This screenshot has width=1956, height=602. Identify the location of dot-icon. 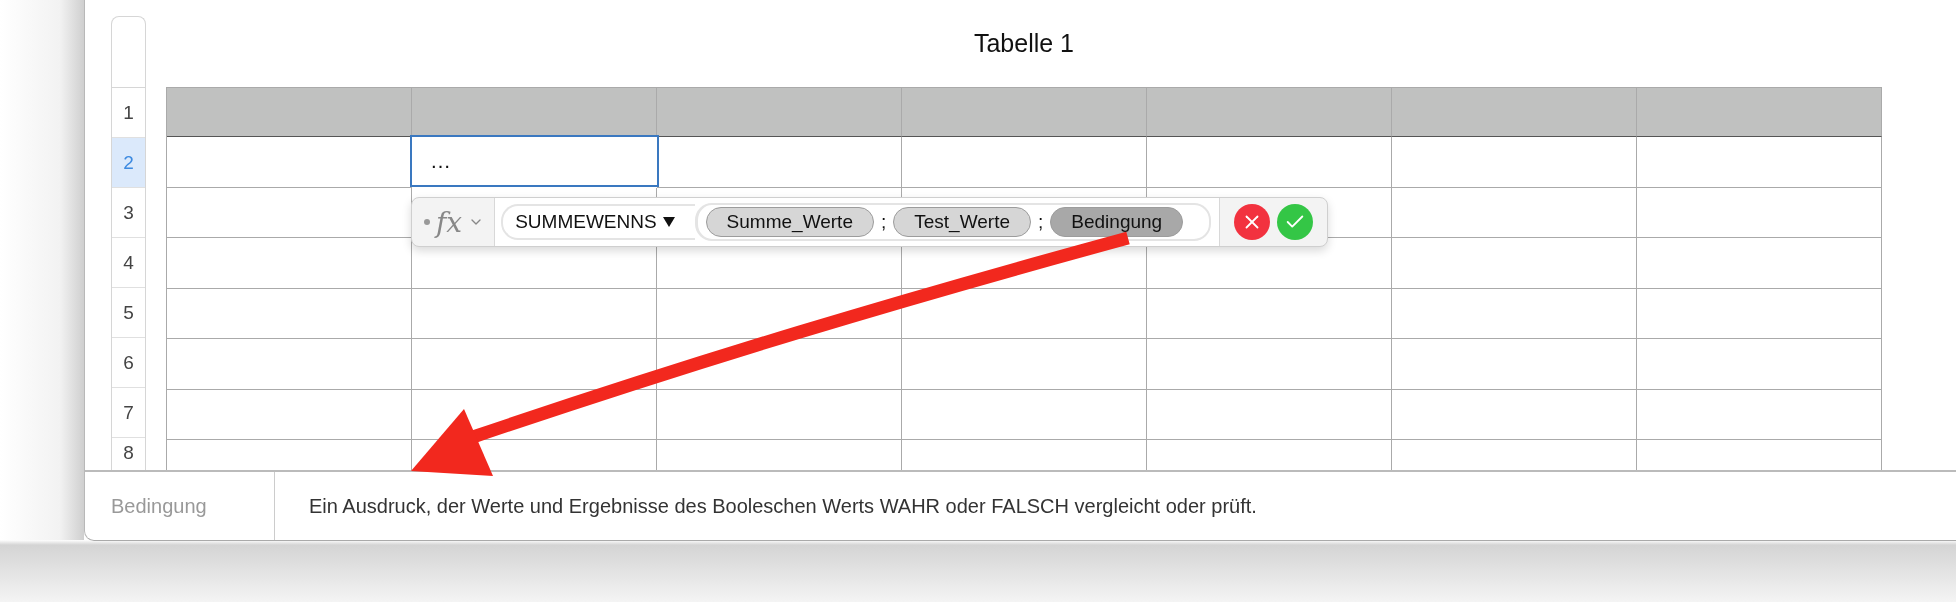
(427, 222).